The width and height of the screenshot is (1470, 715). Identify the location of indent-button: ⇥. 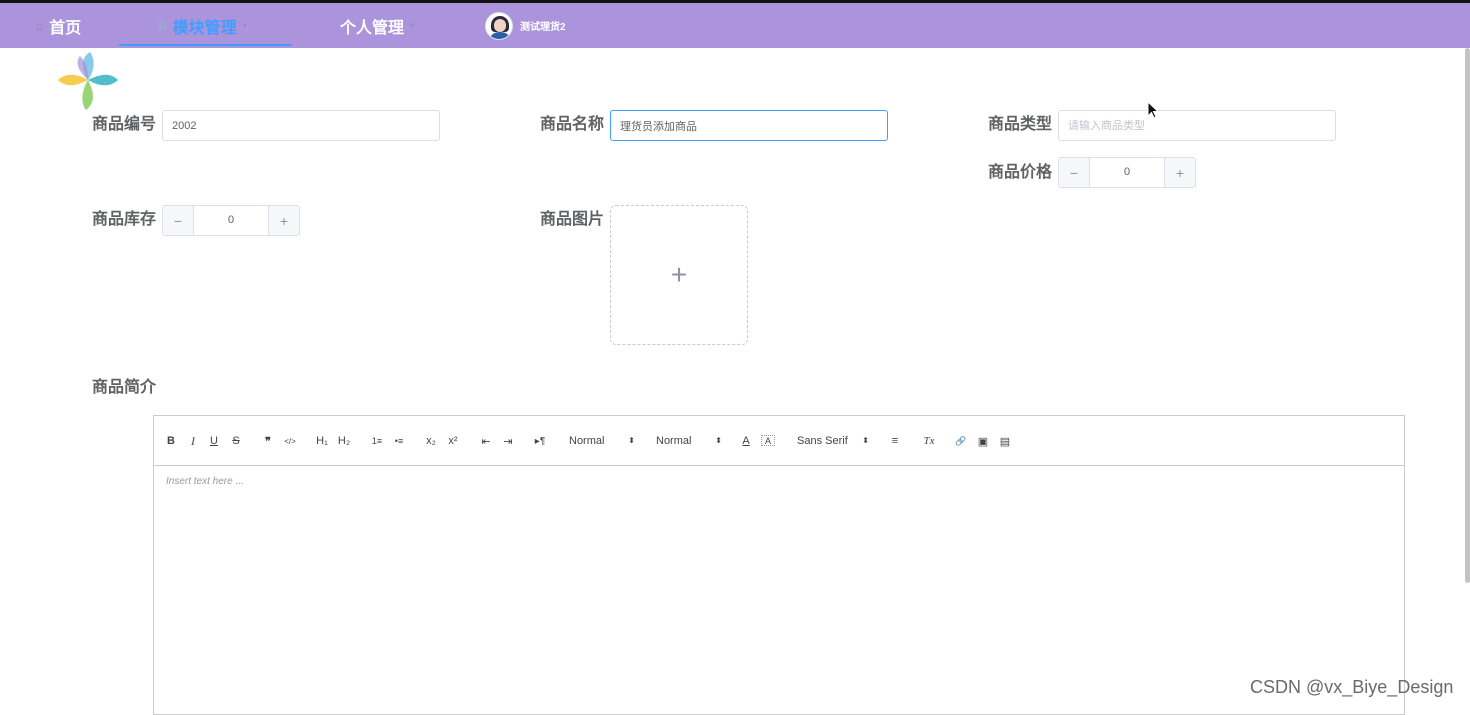
(508, 441).